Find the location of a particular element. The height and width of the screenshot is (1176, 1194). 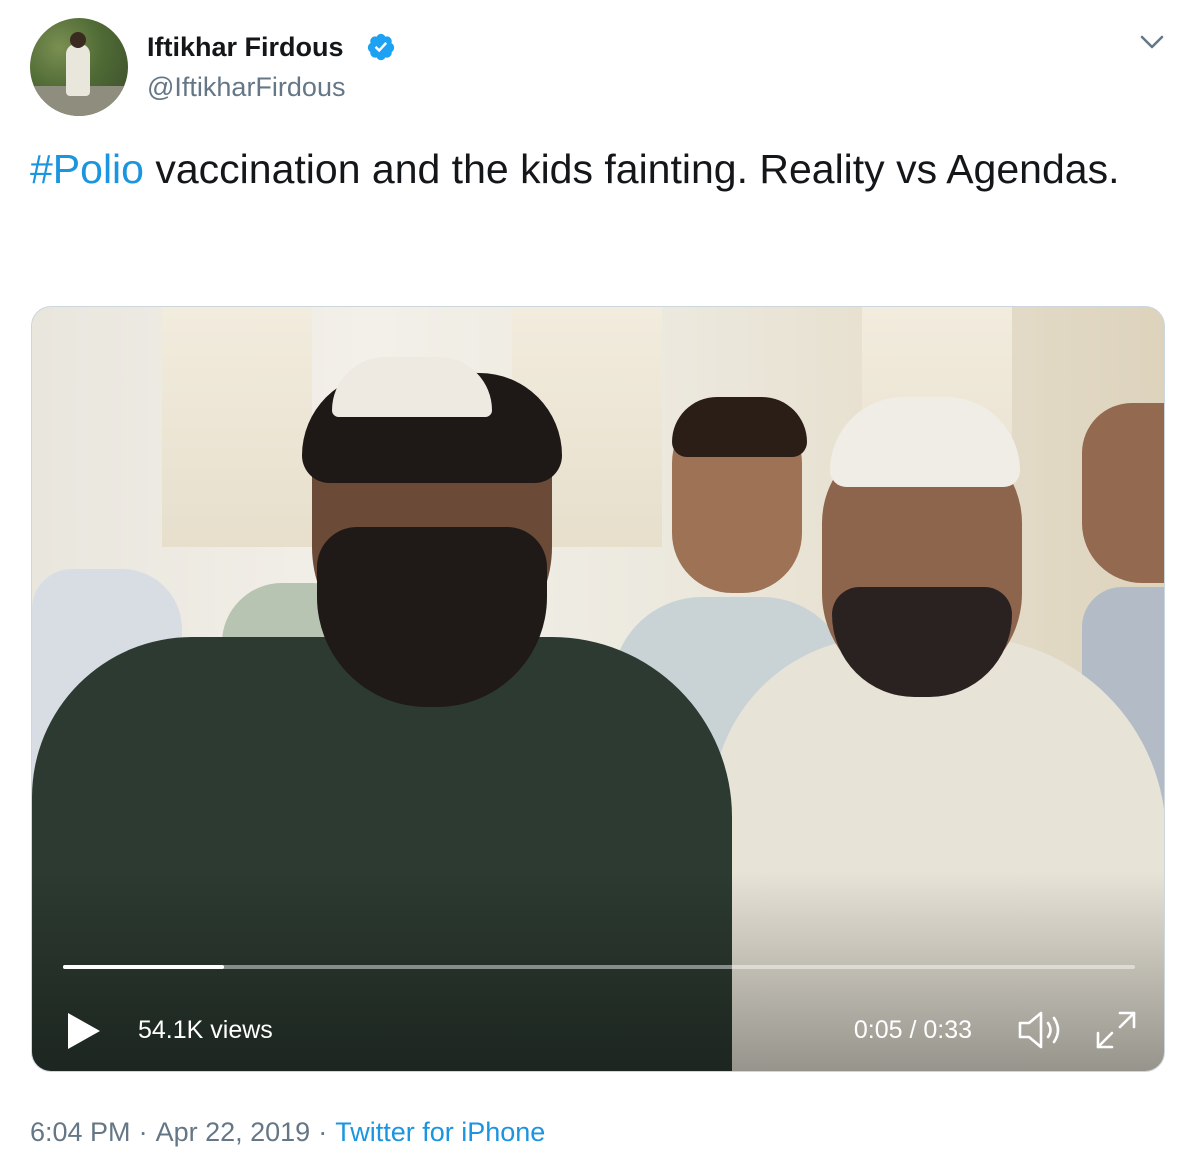

video-person-far-right-head is located at coordinates (1123, 493).